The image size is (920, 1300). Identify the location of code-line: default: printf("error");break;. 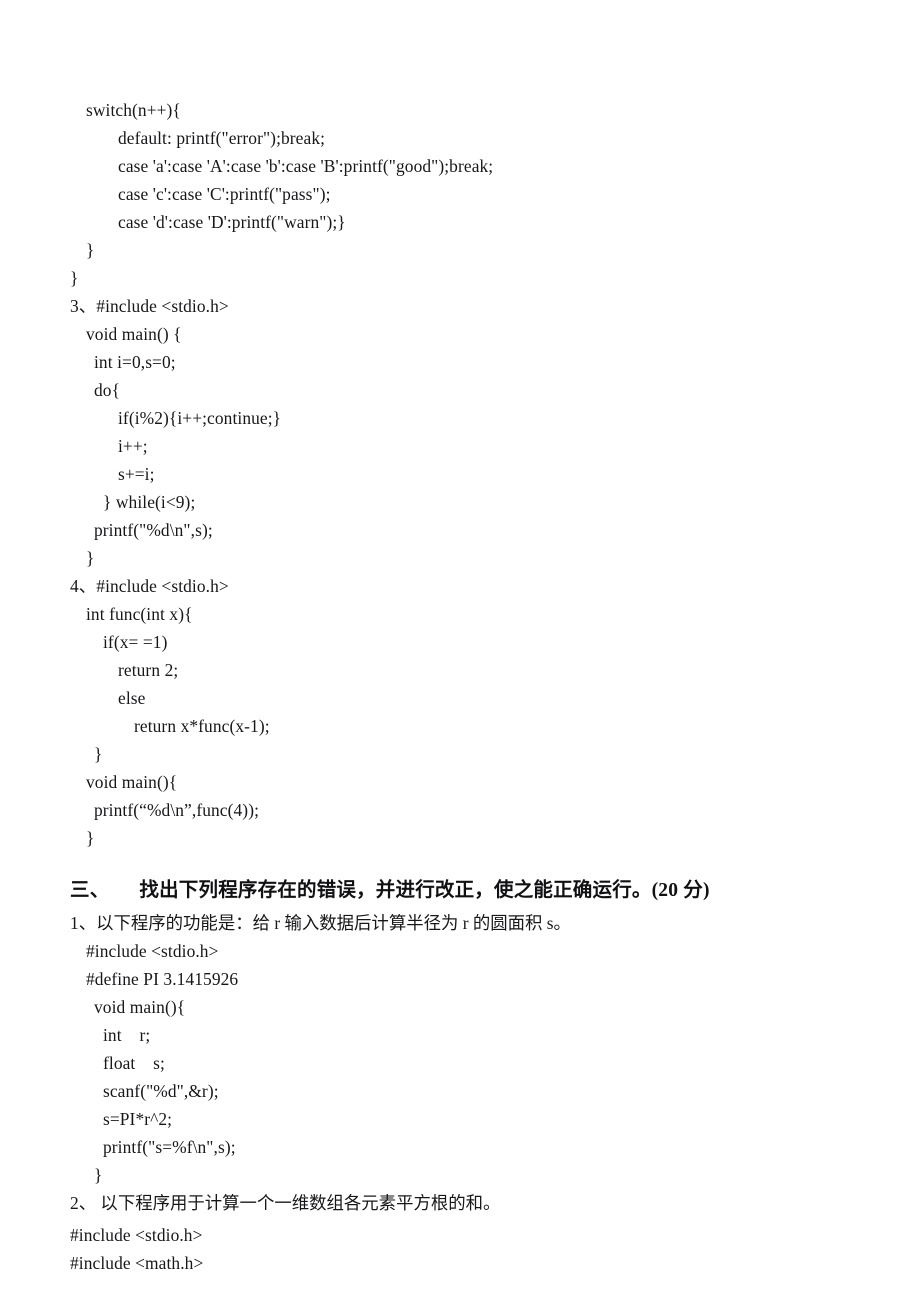
(222, 138).